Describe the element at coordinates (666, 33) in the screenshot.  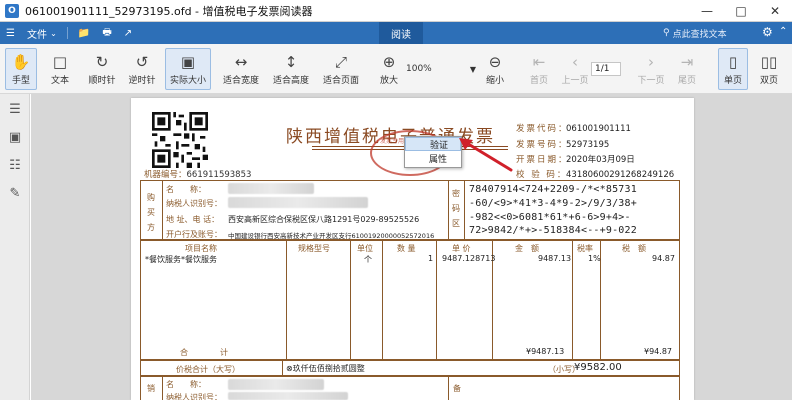
I see `search-icon: ⚲` at that location.